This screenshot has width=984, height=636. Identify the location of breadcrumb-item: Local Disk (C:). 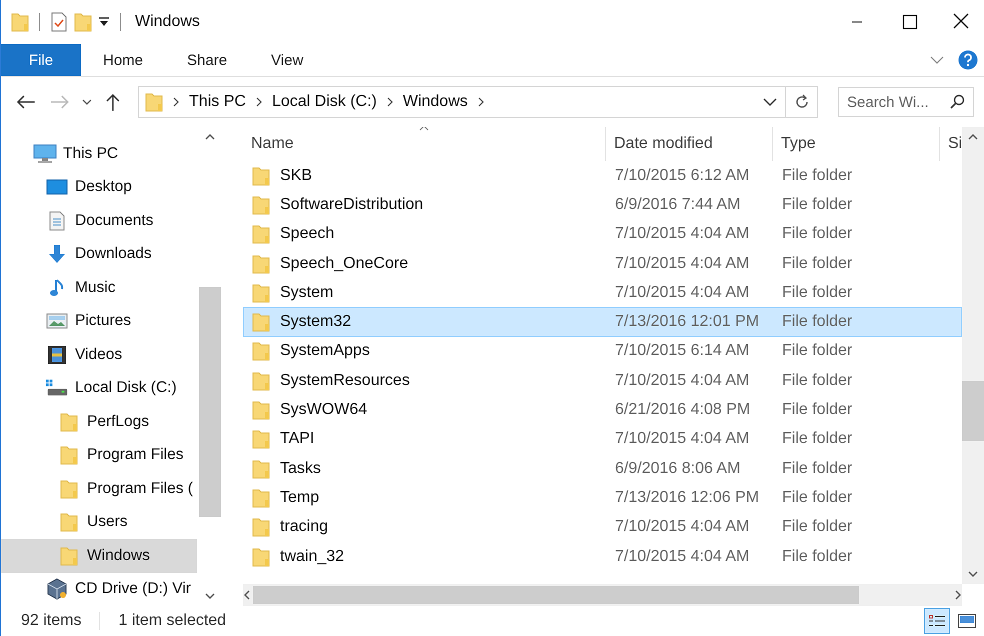
(324, 102).